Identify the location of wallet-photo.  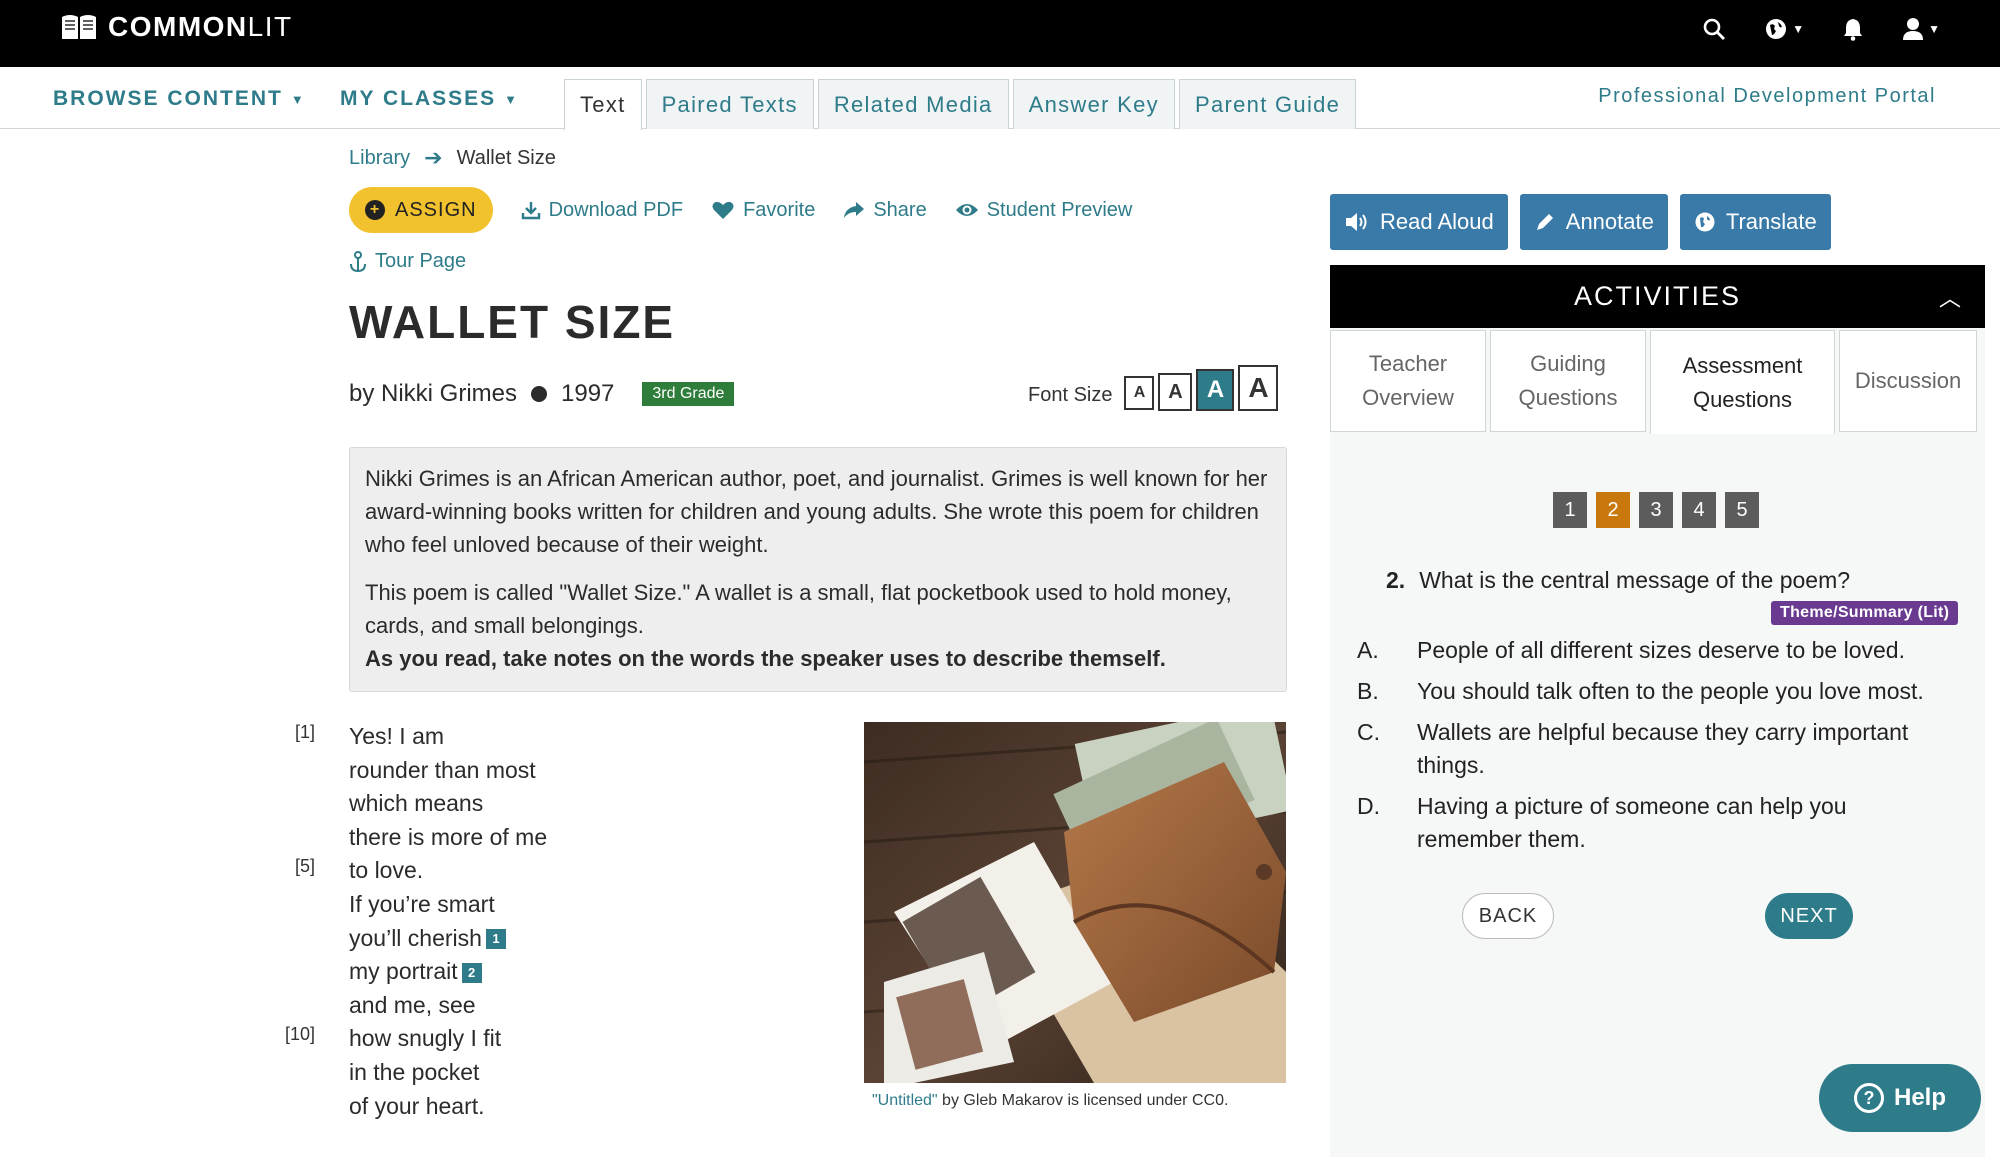
(1075, 902).